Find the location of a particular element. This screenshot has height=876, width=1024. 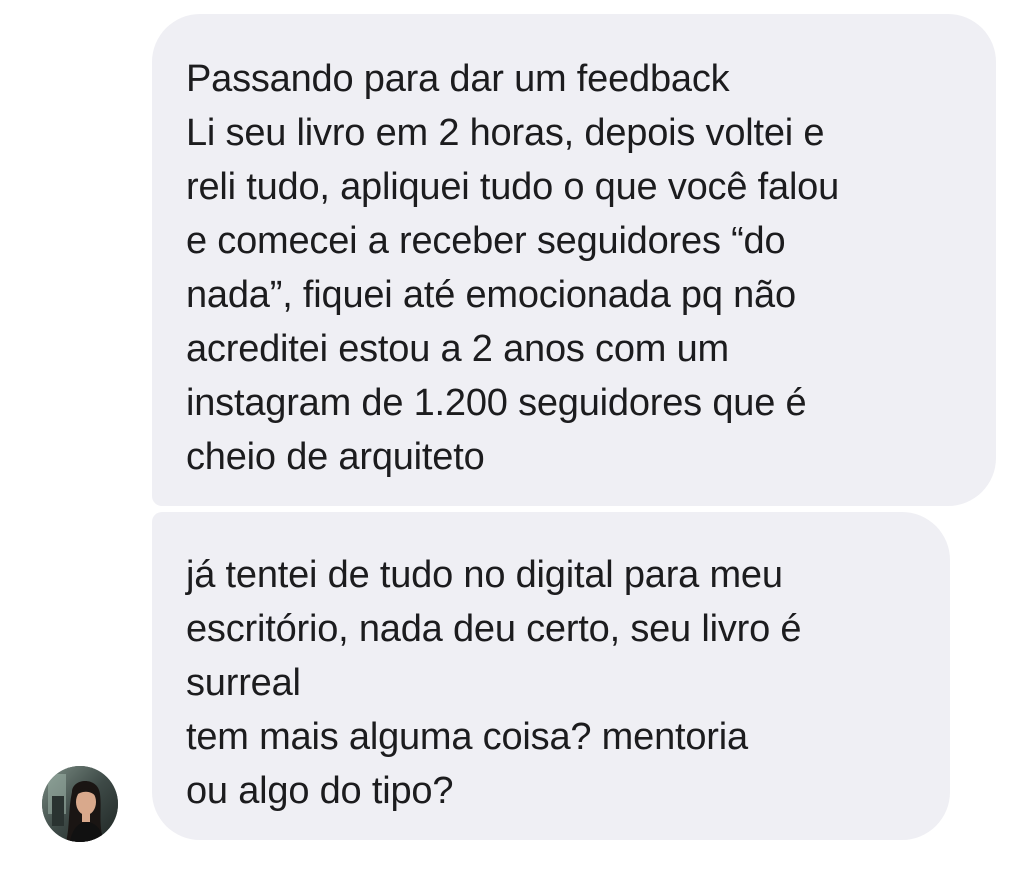

message-text-line: Passando para dar um feedback is located at coordinates (458, 79).